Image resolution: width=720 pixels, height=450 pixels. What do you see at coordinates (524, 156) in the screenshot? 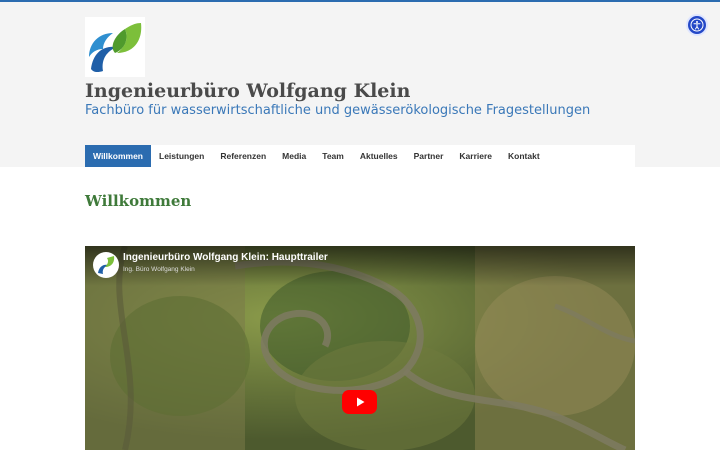
I see `nav-item-kontakt: Kontakt` at bounding box center [524, 156].